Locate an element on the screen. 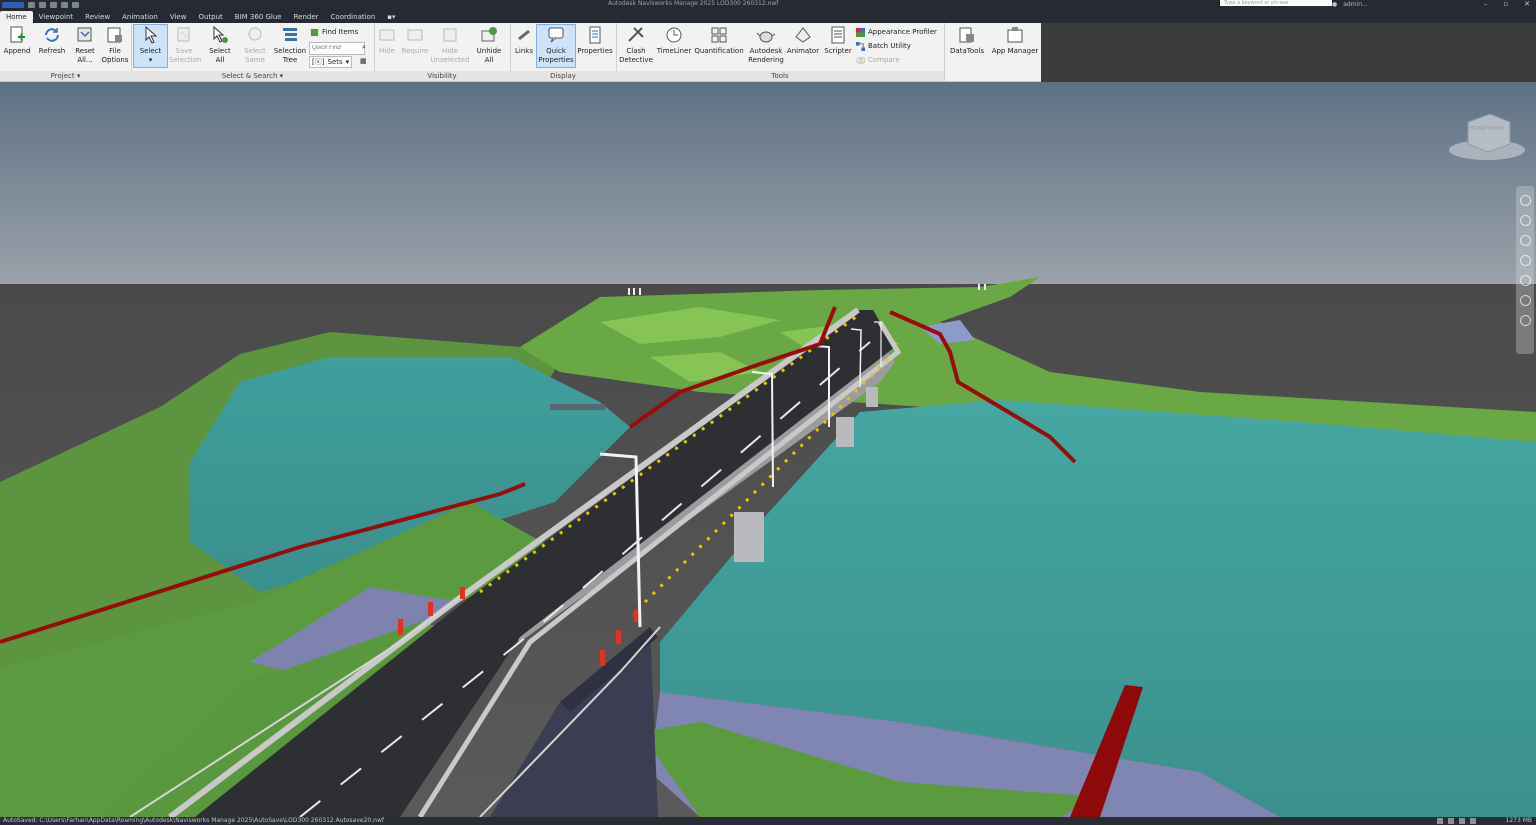 The image size is (1536, 825). steering-wheel-icon is located at coordinates (1525, 200).